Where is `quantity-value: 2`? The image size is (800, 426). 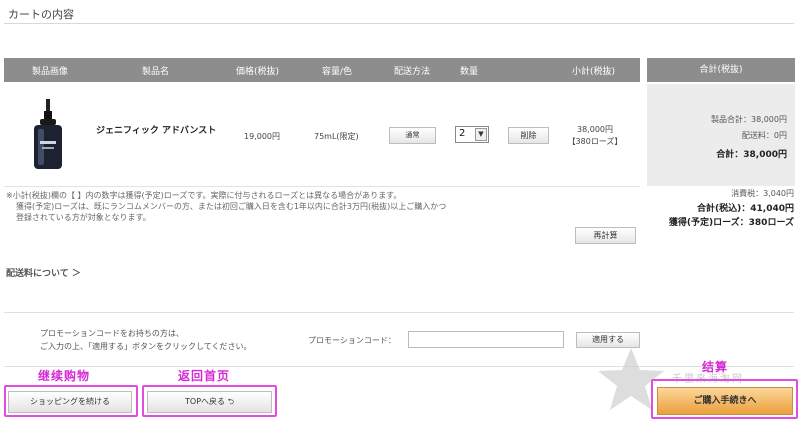
quantity-value: 2 is located at coordinates (462, 133).